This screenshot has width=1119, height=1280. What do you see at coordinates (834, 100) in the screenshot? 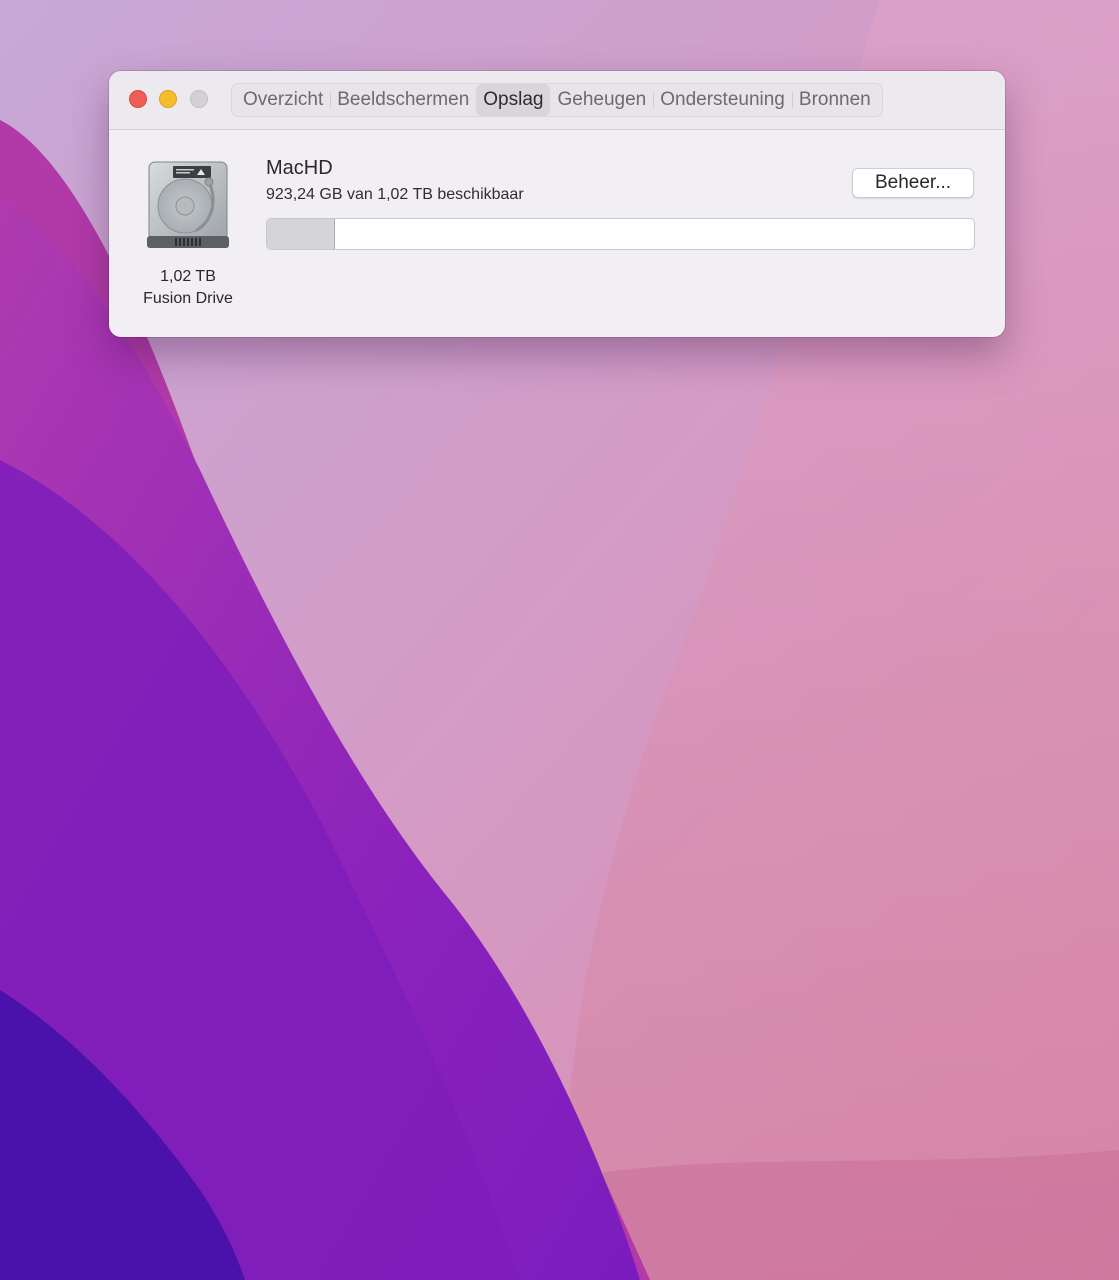
I see `tab-bronnen: Bronnen` at bounding box center [834, 100].